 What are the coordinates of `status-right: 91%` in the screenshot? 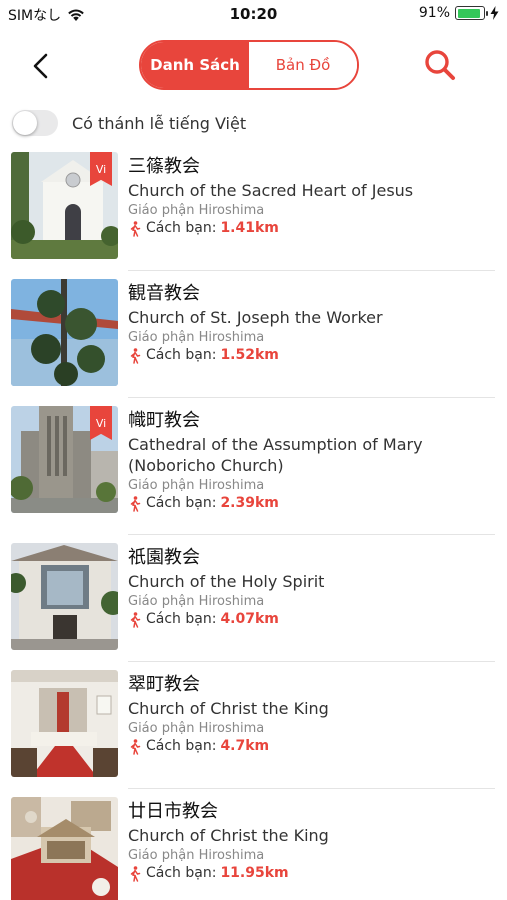 It's located at (459, 13).